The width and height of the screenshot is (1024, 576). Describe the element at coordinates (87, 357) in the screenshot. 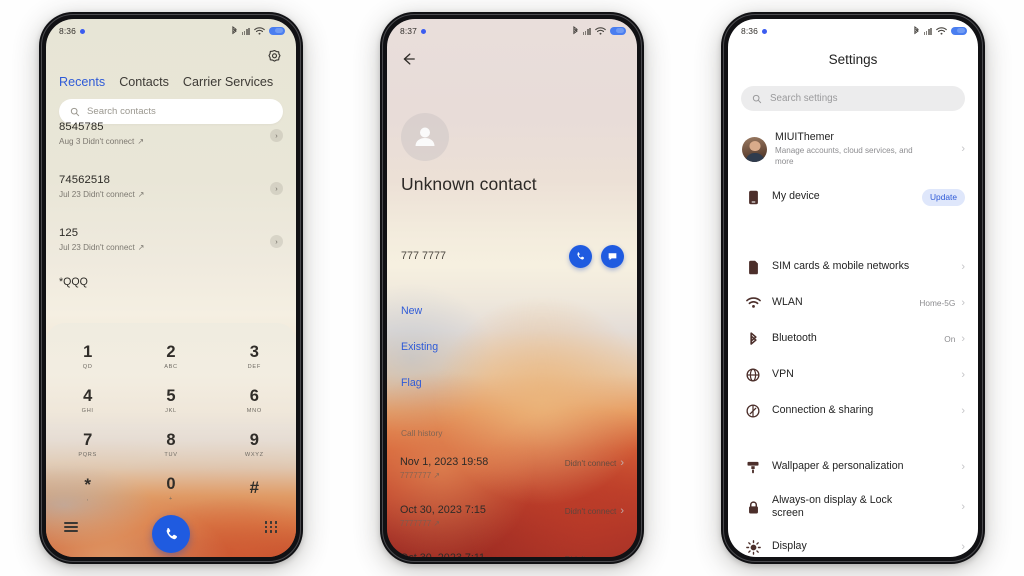

I see `dialpad-key-1: 1 QD` at that location.